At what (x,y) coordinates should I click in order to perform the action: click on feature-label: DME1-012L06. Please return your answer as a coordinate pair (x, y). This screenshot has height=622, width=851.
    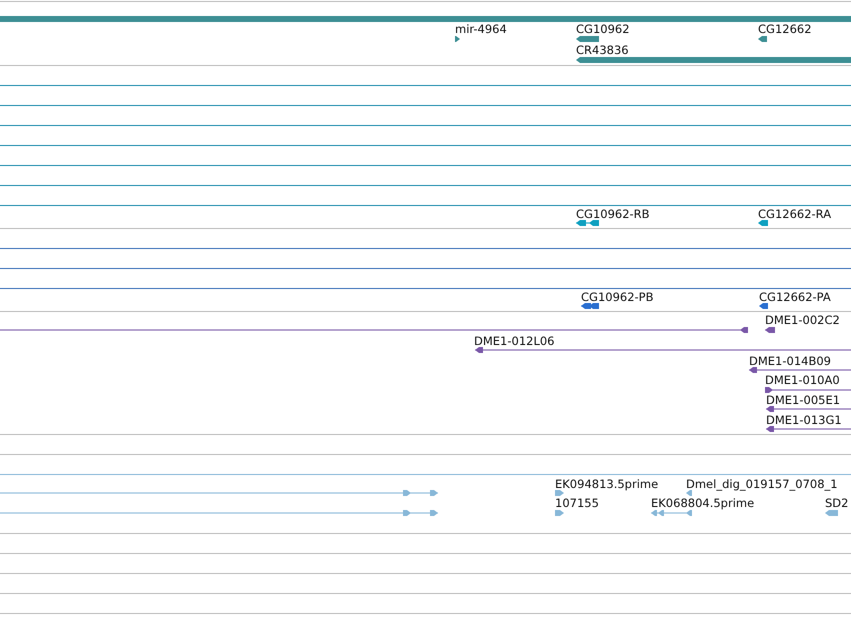
    Looking at the image, I should click on (514, 341).